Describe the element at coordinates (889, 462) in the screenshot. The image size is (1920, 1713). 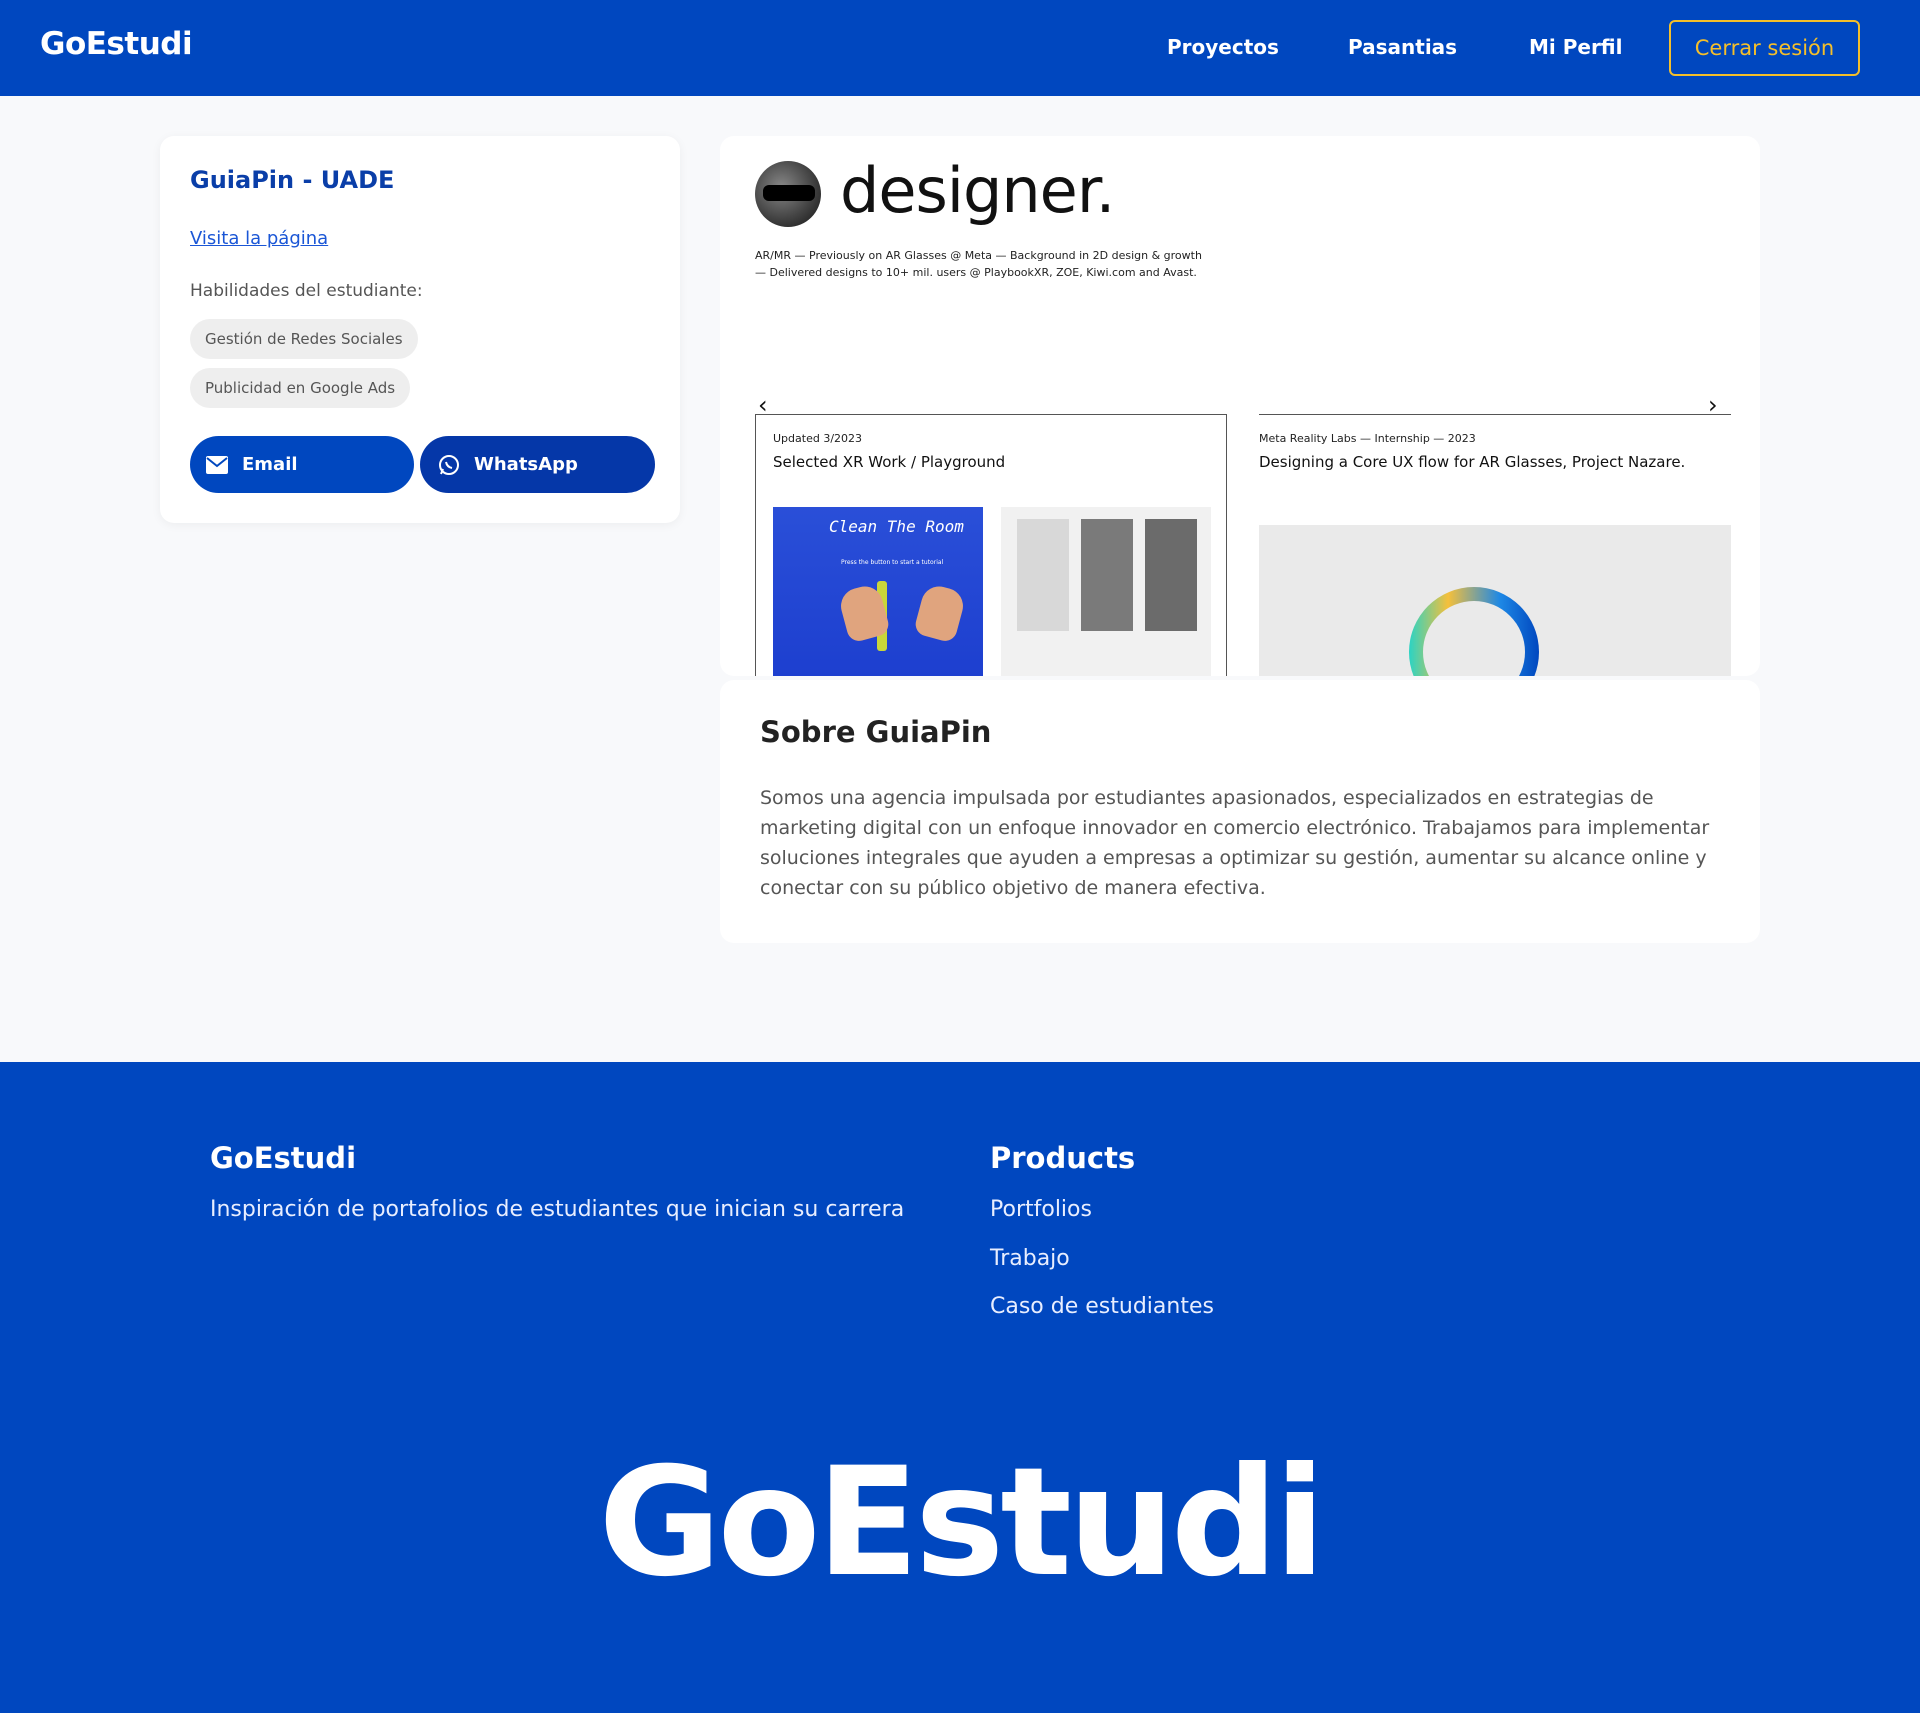
I see `project-title: Selected XR Work / Playground` at that location.